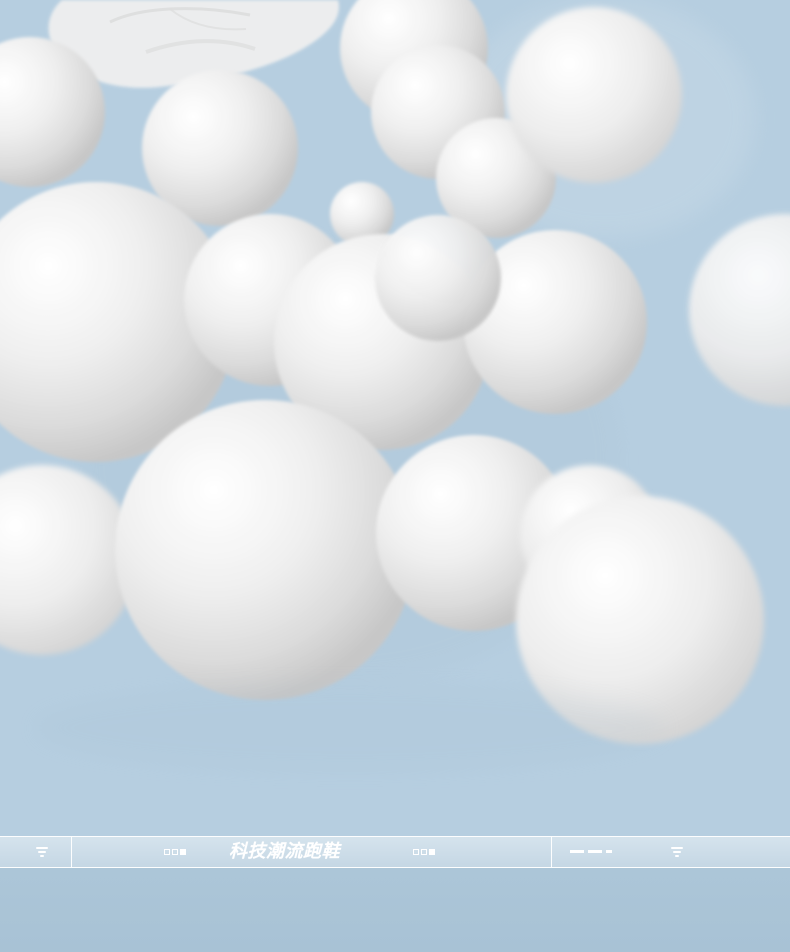 The image size is (790, 952). I want to click on dash-icon, so click(593, 852).